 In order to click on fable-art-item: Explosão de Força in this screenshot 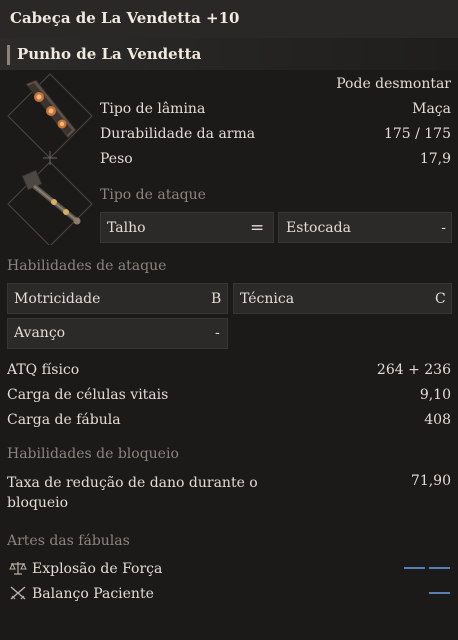, I will do `click(230, 569)`.